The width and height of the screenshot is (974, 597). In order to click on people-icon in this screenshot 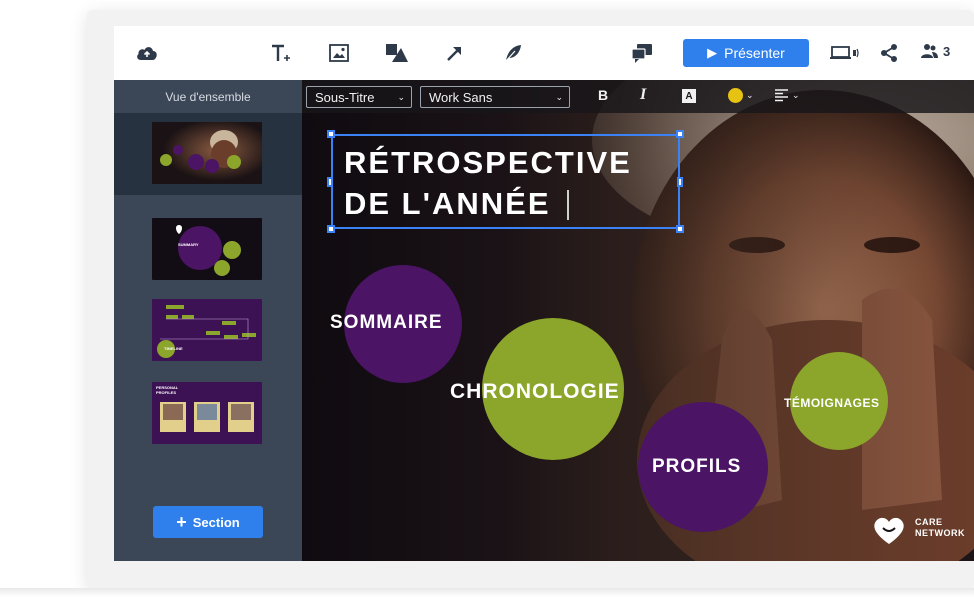, I will do `click(929, 51)`.